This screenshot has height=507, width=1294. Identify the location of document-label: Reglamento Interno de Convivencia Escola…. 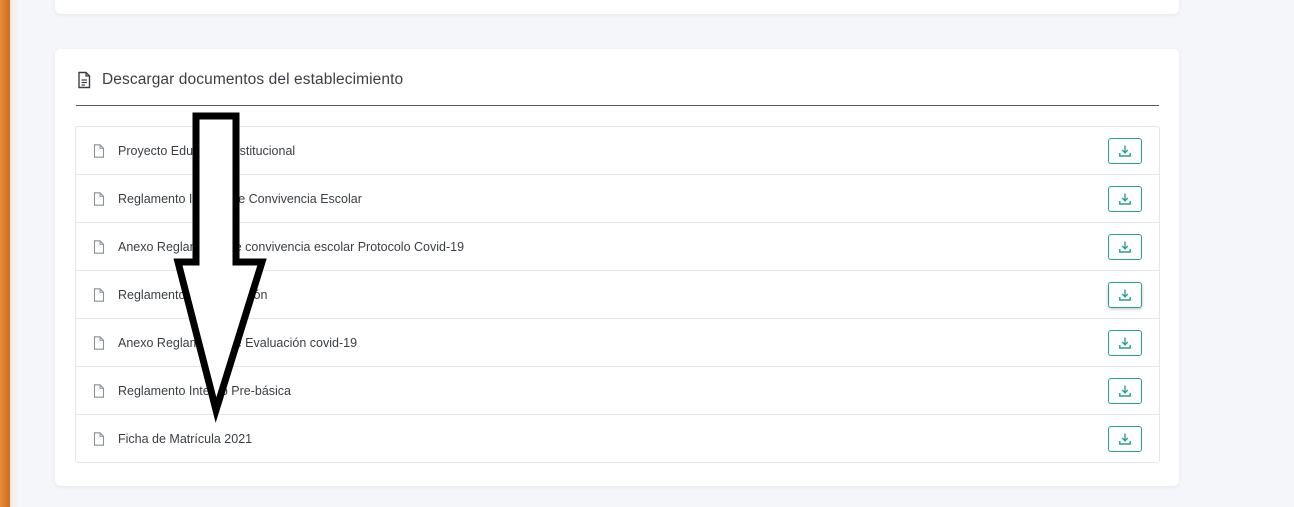
(240, 199).